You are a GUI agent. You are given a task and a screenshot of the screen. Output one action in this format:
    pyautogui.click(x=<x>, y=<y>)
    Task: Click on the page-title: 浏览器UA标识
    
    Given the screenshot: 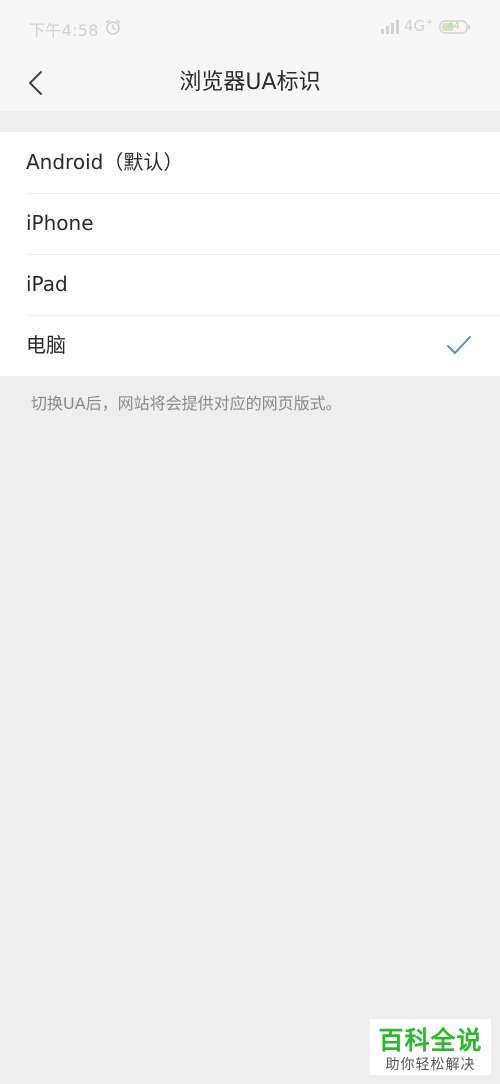 What is the action you would take?
    pyautogui.click(x=250, y=82)
    